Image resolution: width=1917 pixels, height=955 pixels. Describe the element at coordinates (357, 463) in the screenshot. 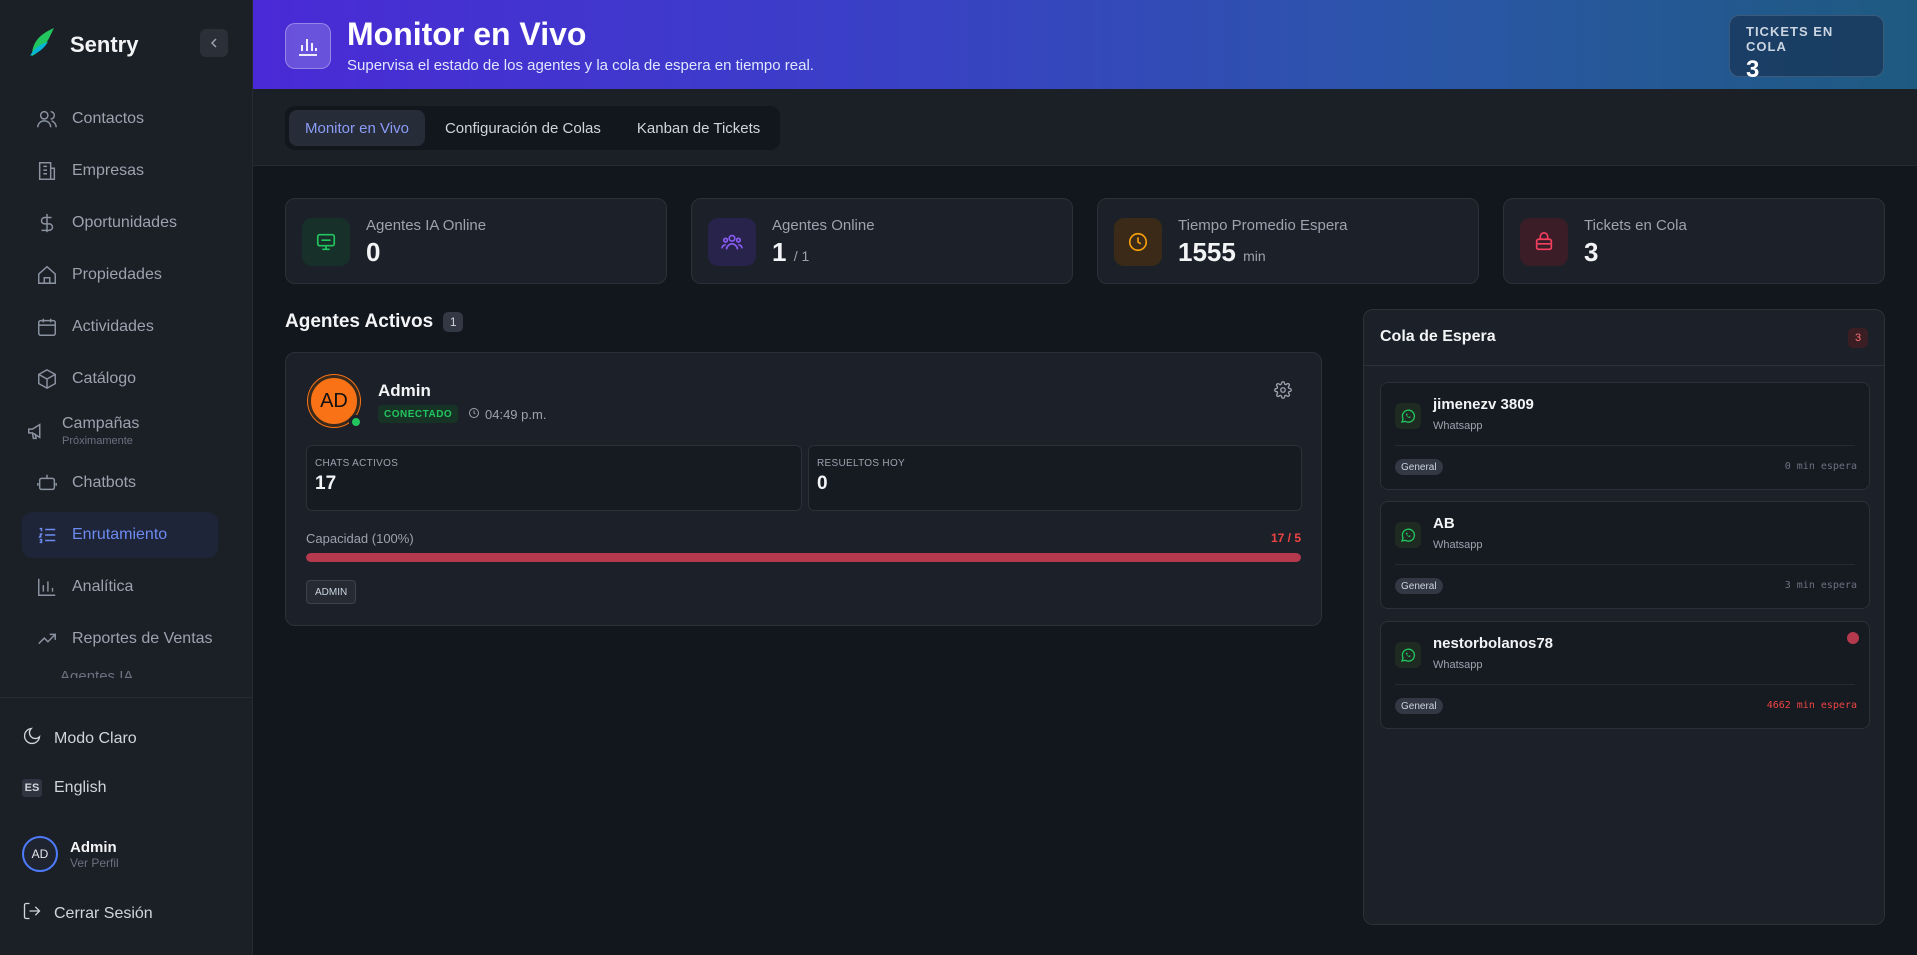

I see `metric-label: CHATS ACTIVOS` at that location.